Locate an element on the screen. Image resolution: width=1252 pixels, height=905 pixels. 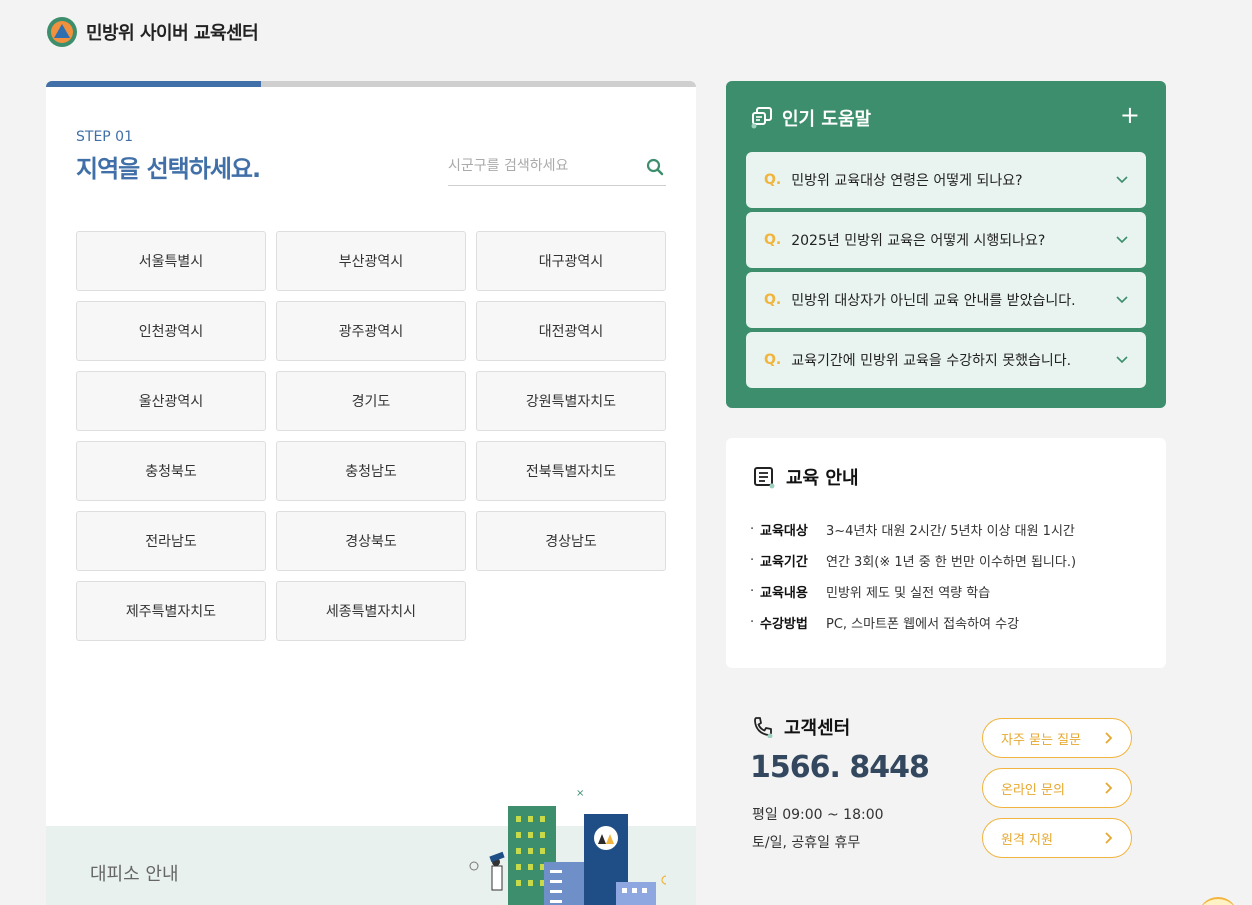
region-button: 서울특별시 is located at coordinates (171, 261).